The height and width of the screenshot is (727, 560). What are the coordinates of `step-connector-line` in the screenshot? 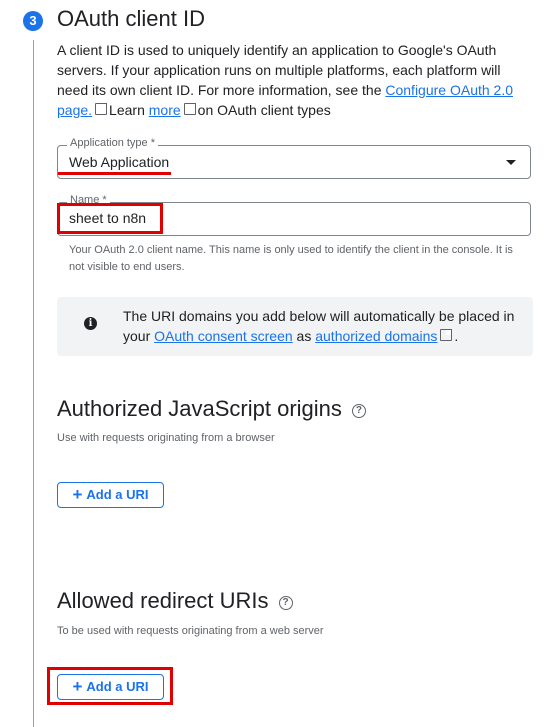 It's located at (33, 383).